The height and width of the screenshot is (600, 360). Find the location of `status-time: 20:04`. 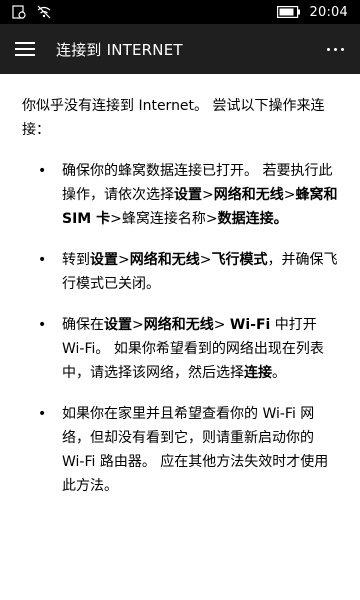

status-time: 20:04 is located at coordinates (328, 12).